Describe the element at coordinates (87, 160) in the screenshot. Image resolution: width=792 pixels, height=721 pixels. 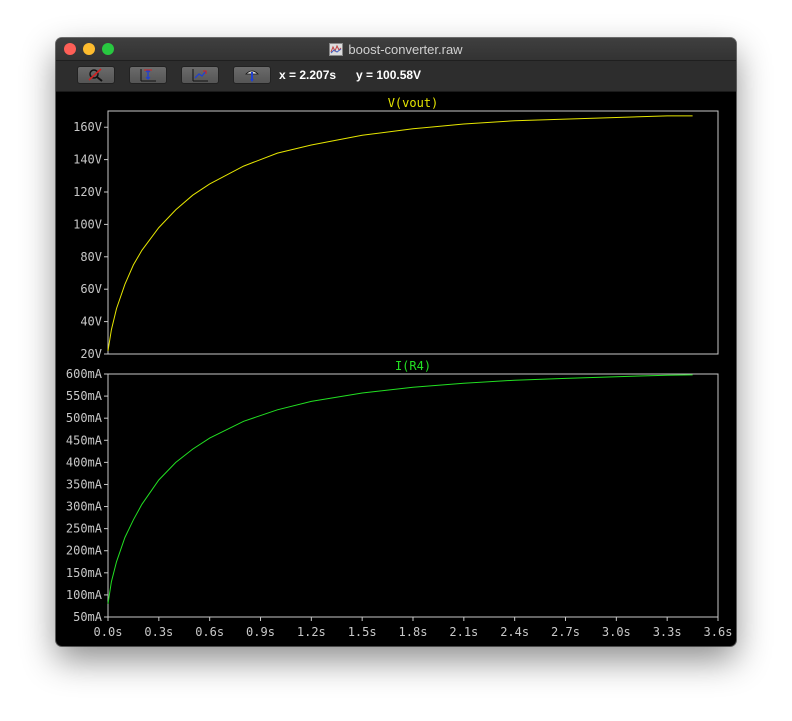
I see `y-tick-label: 140V` at that location.